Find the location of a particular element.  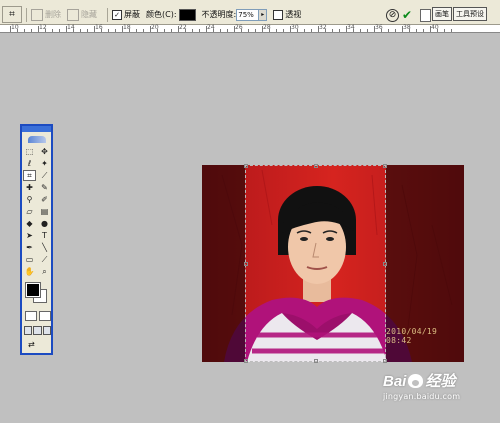

crop-handle-right is located at coordinates (385, 264).